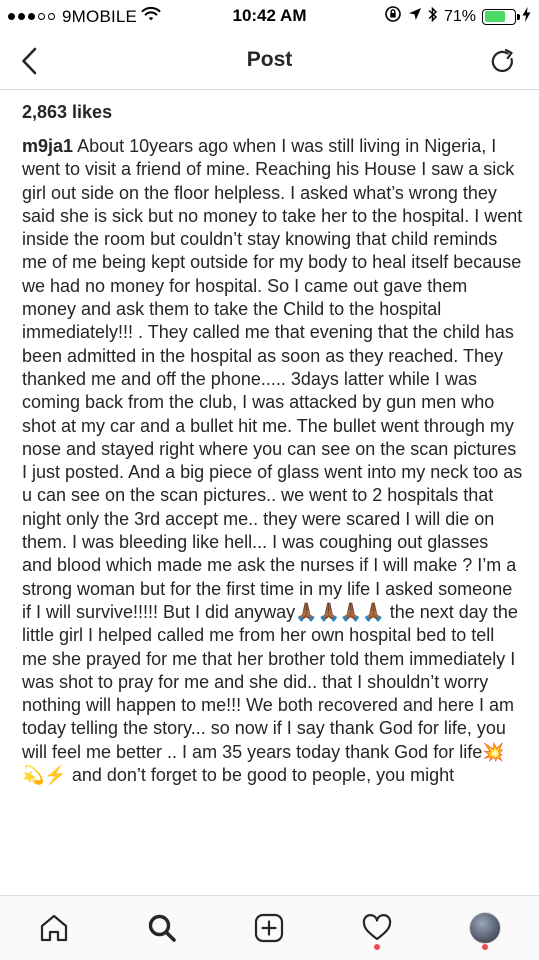  I want to click on refresh-icon, so click(502, 60).